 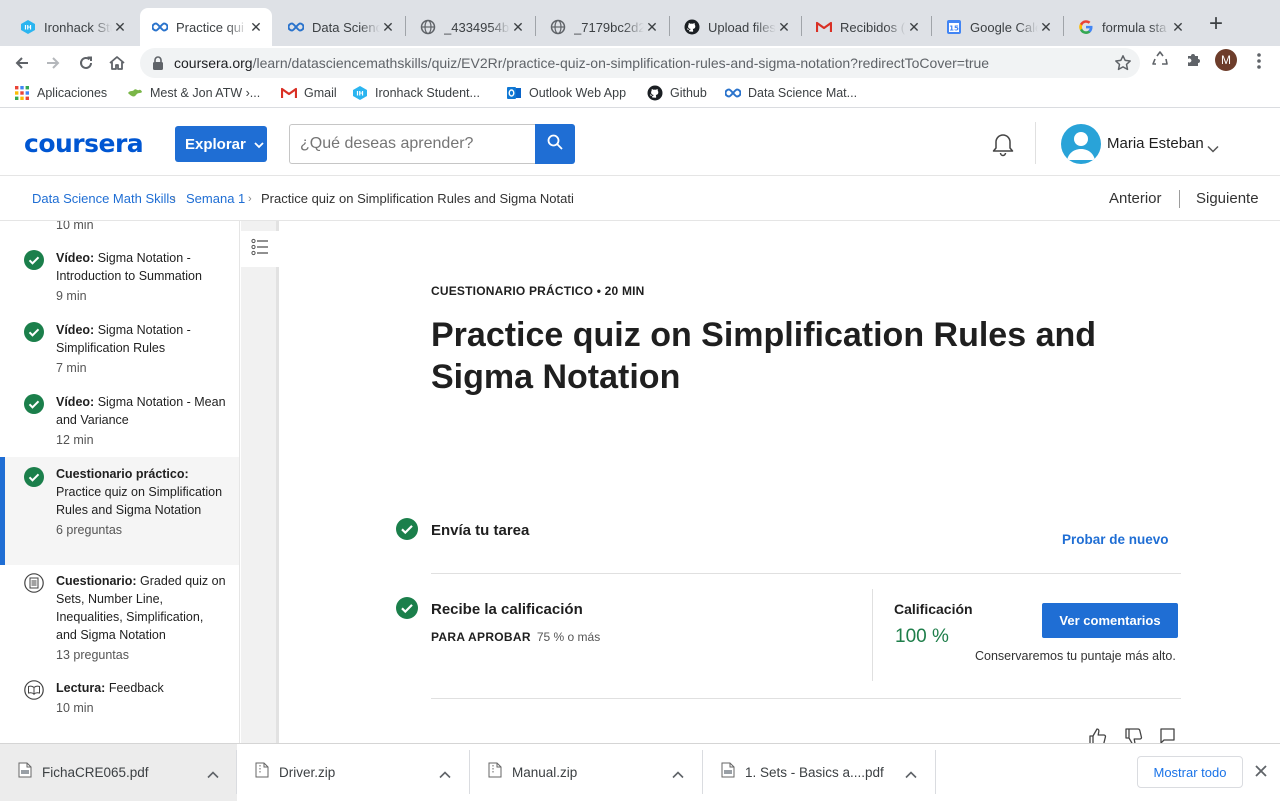 I want to click on url-host: coursera.org, so click(x=213, y=63).